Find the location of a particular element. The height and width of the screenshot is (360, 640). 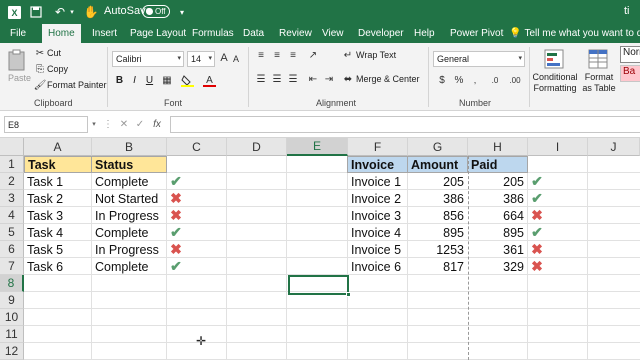

column-header-d: D is located at coordinates (257, 147).